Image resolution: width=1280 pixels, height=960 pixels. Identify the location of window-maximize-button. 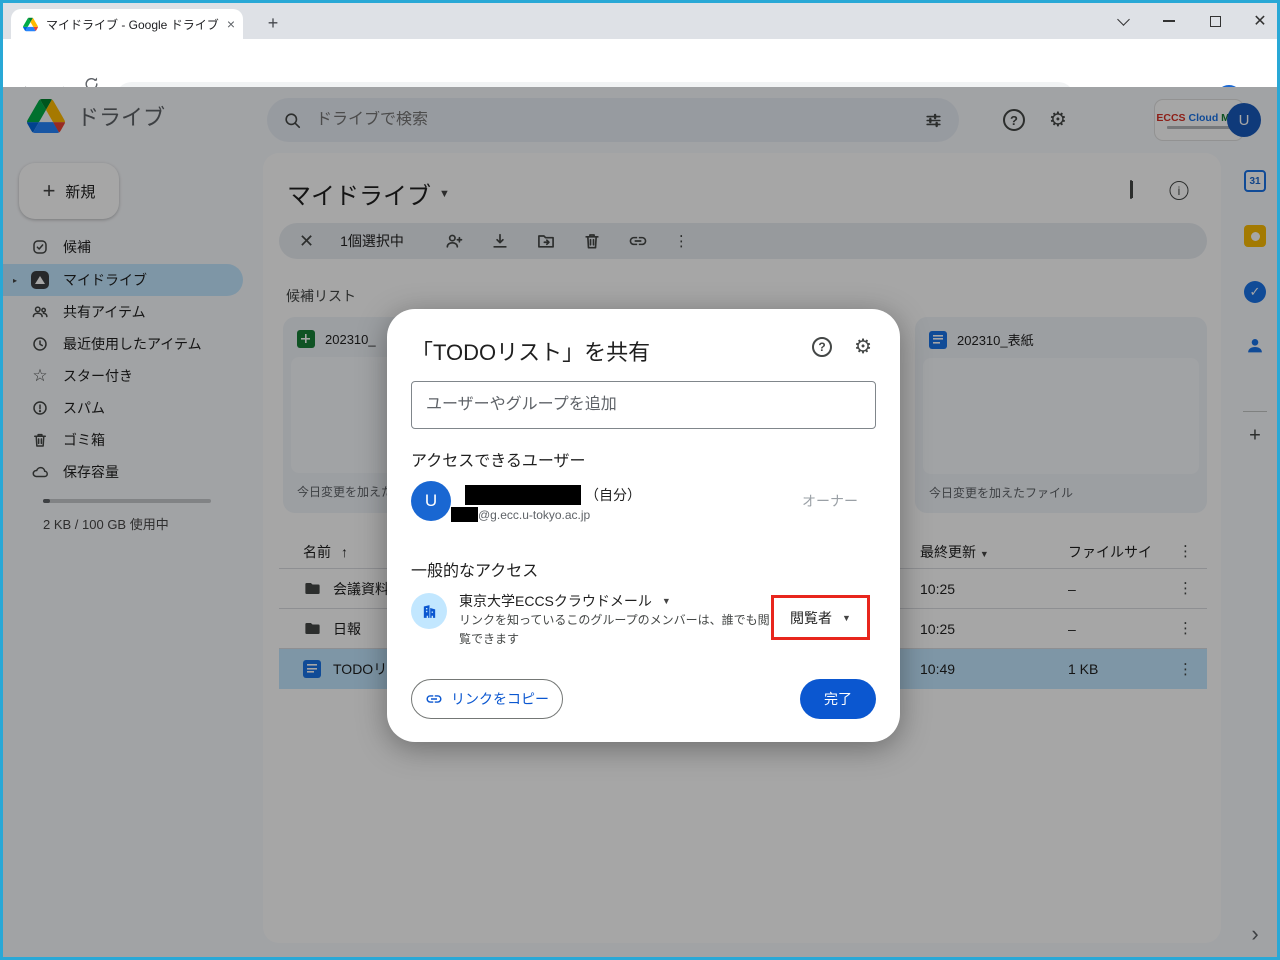
(1215, 21).